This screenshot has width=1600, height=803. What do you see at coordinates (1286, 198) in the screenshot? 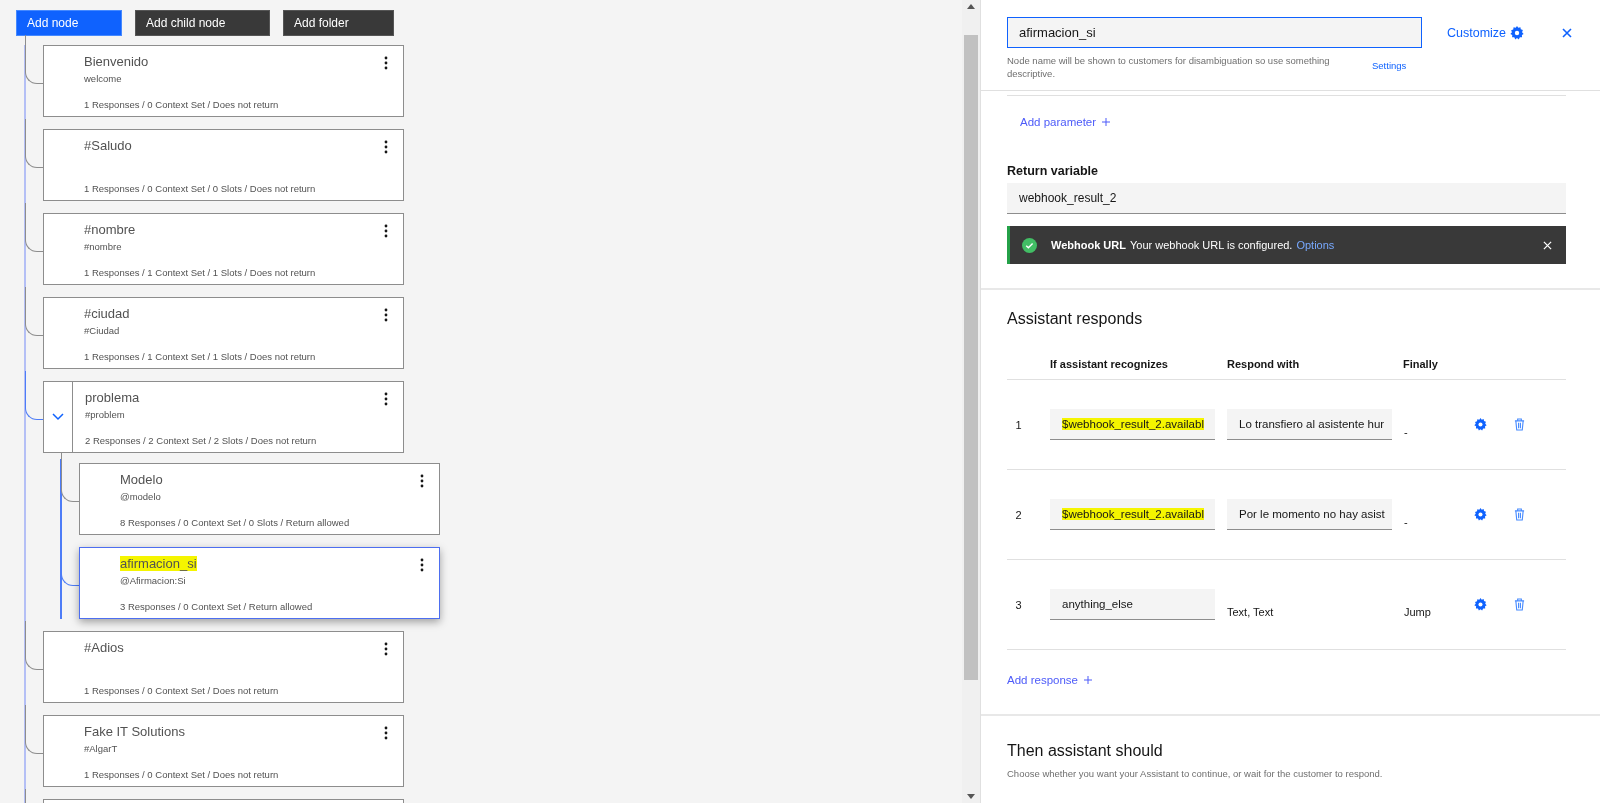
I see `return-variable-field: webhook_result_2` at bounding box center [1286, 198].